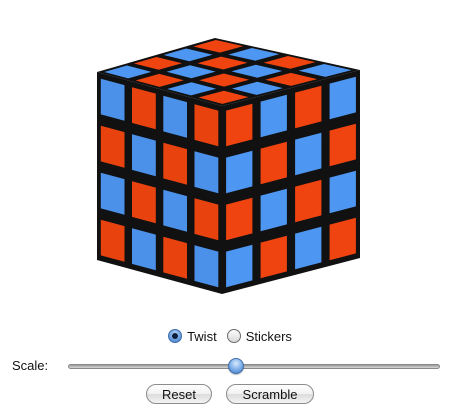 This screenshot has width=460, height=416. I want to click on radio-stickers-button, so click(233, 336).